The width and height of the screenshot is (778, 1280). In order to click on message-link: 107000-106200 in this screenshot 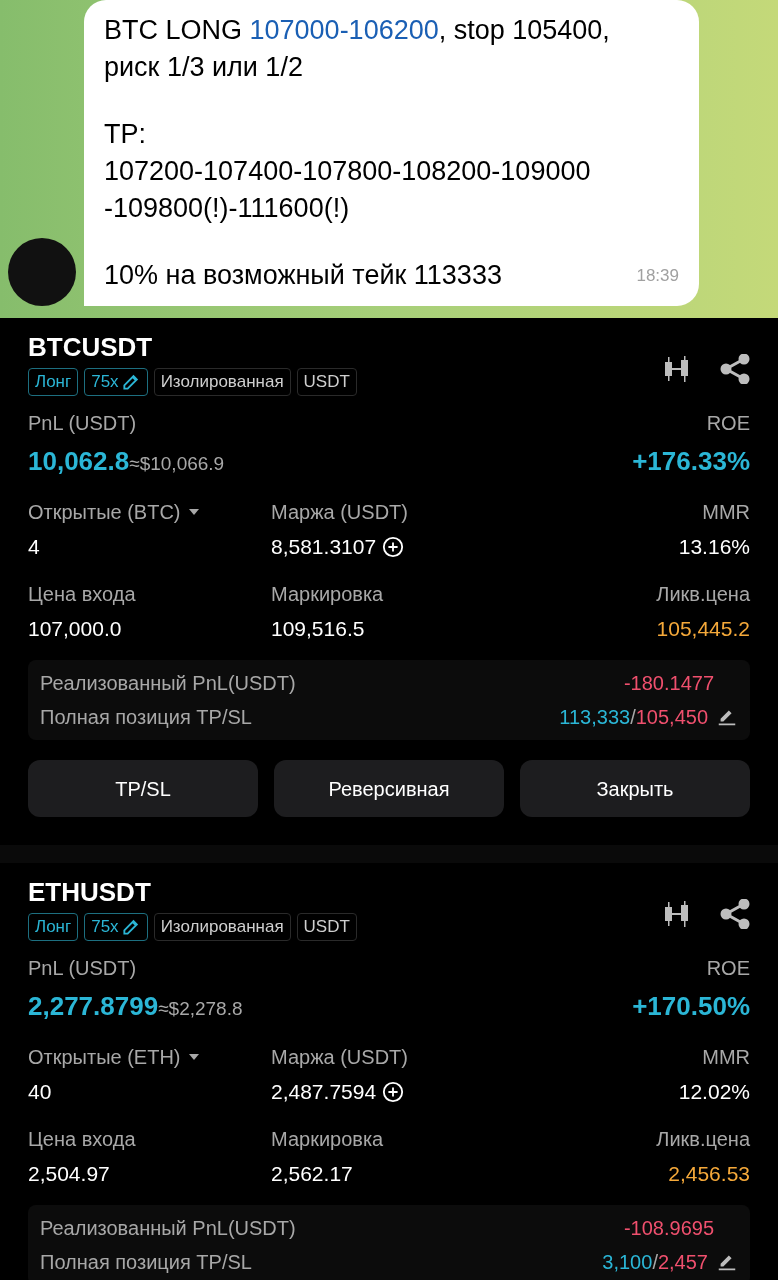, I will do `click(344, 30)`.